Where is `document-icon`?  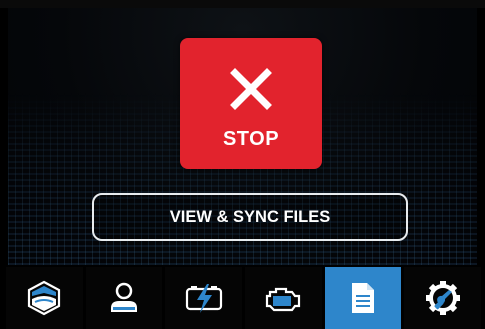
document-icon is located at coordinates (363, 298).